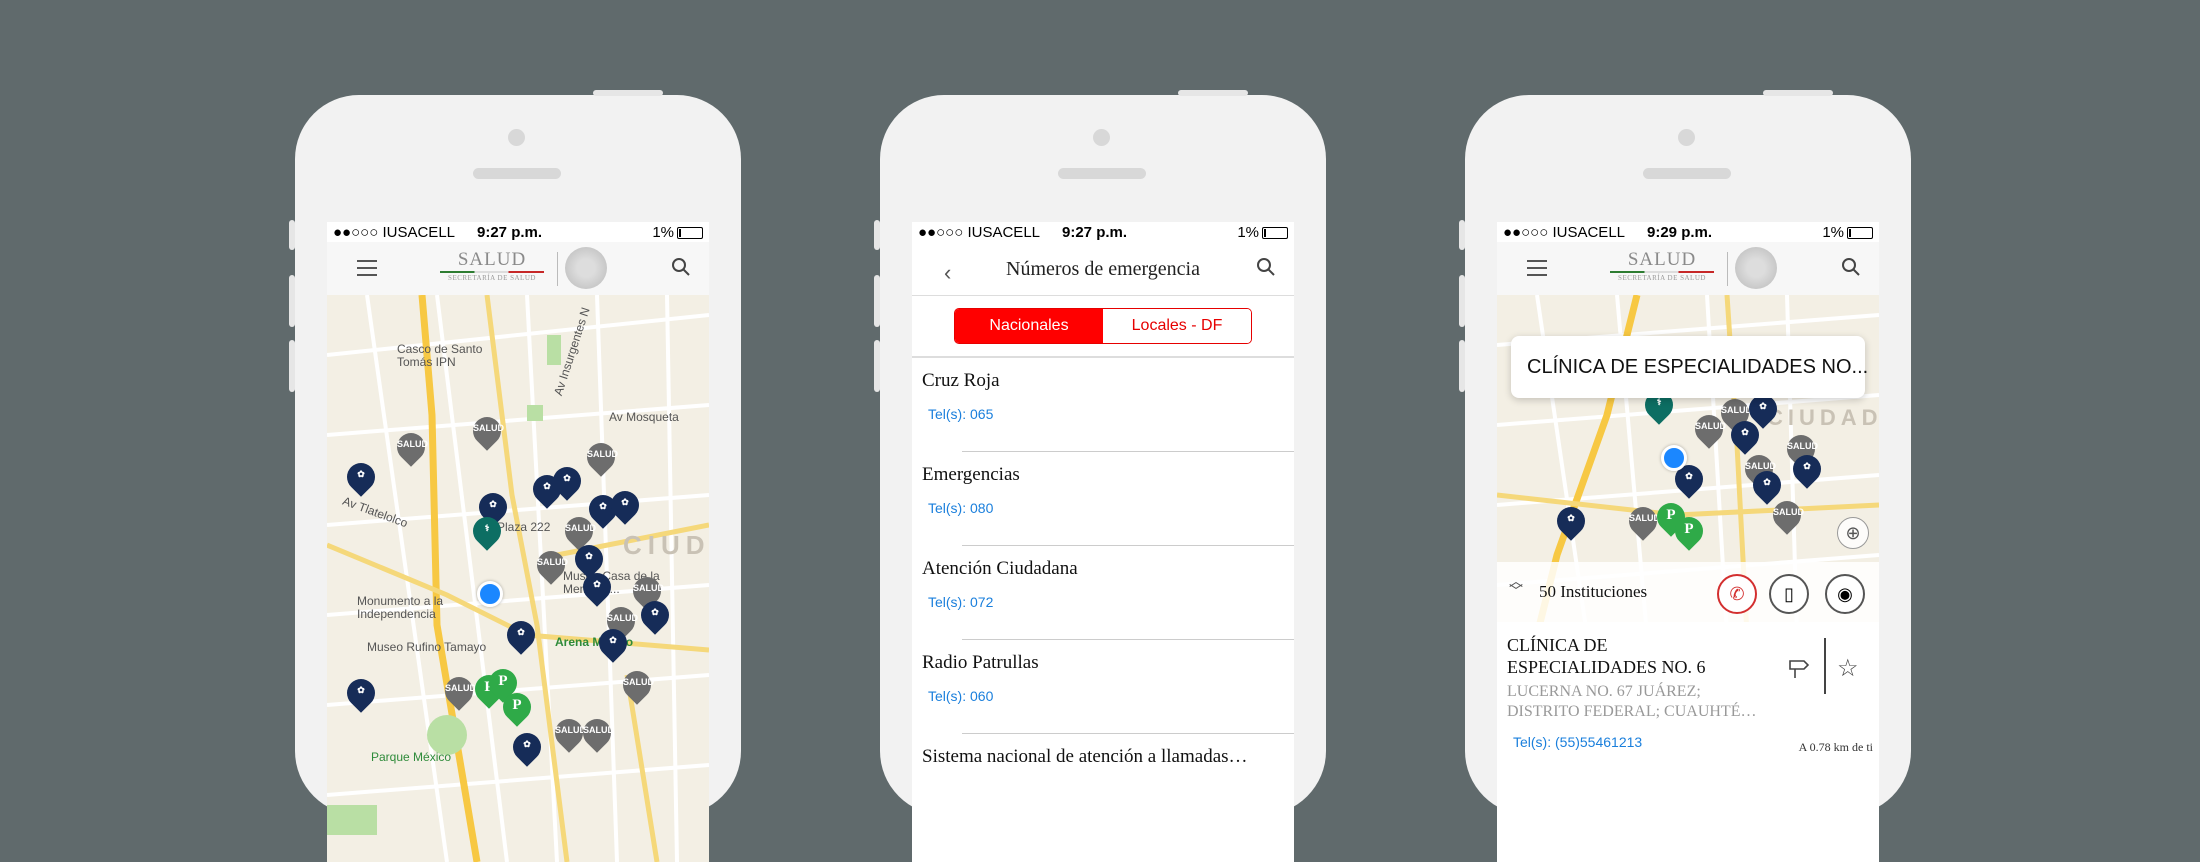 The width and height of the screenshot is (2200, 862). Describe the element at coordinates (1577, 742) in the screenshot. I see `institution-phone: Tel(s): (55)55461213` at that location.